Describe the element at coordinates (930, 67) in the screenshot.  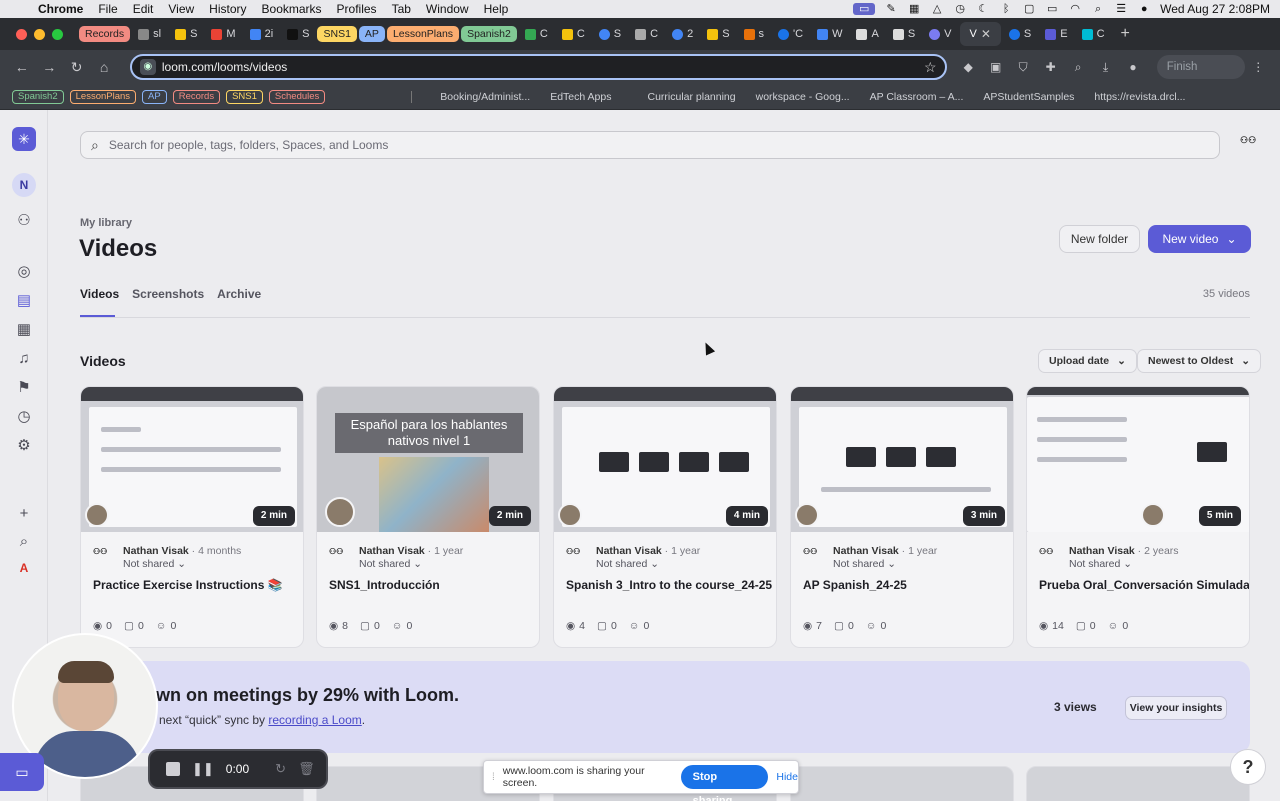
I see `bookmark-star-icon: ☆` at that location.